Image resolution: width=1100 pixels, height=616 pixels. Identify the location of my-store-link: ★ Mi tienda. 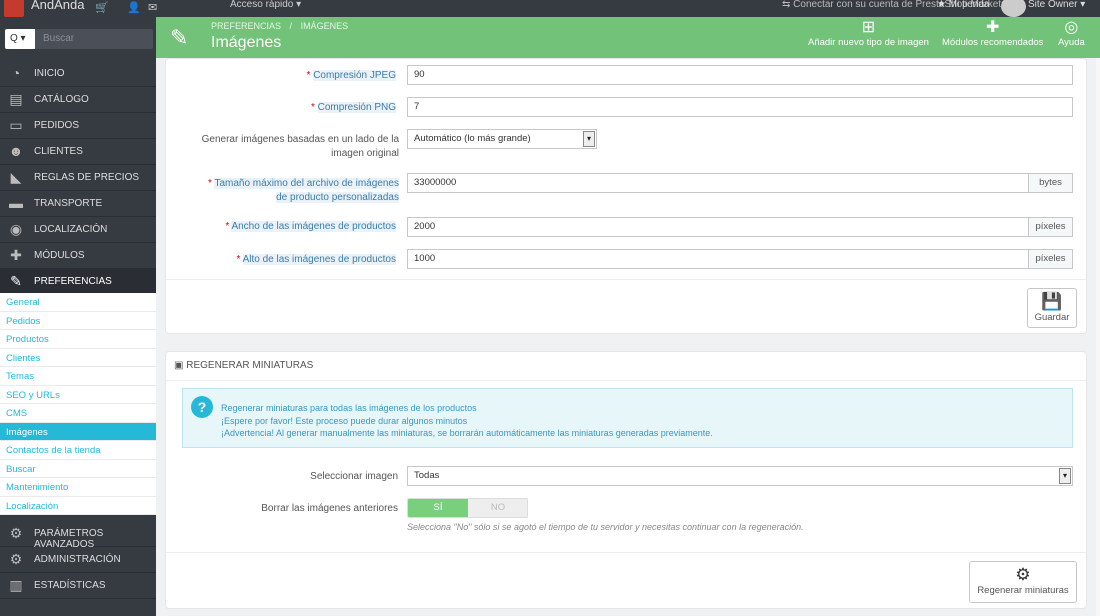
(963, 5).